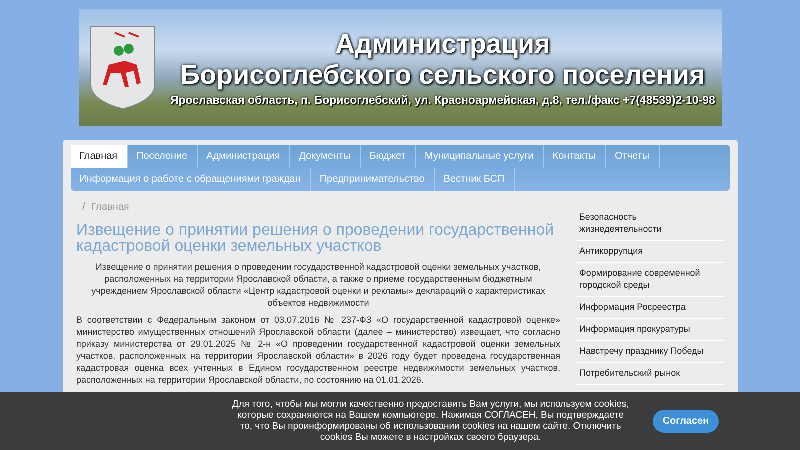 Image resolution: width=800 pixels, height=450 pixels. What do you see at coordinates (110, 208) in the screenshot?
I see `breadcrumb-item: Главная` at bounding box center [110, 208].